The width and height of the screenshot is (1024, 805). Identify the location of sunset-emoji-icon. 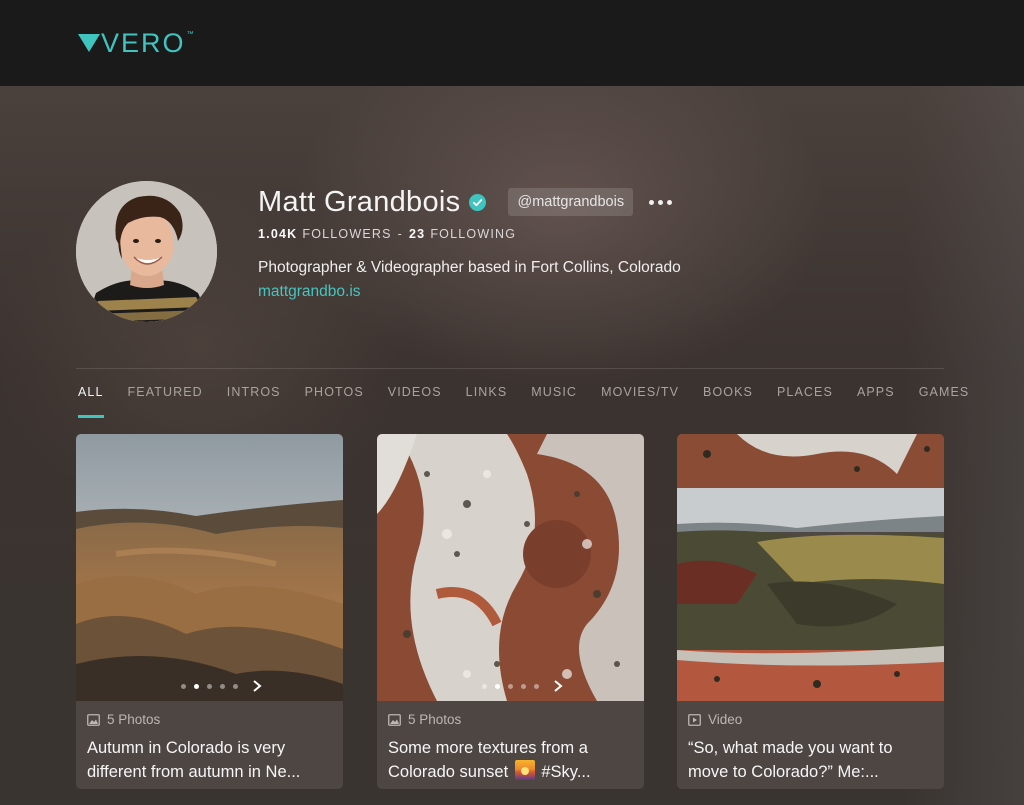
(524, 770).